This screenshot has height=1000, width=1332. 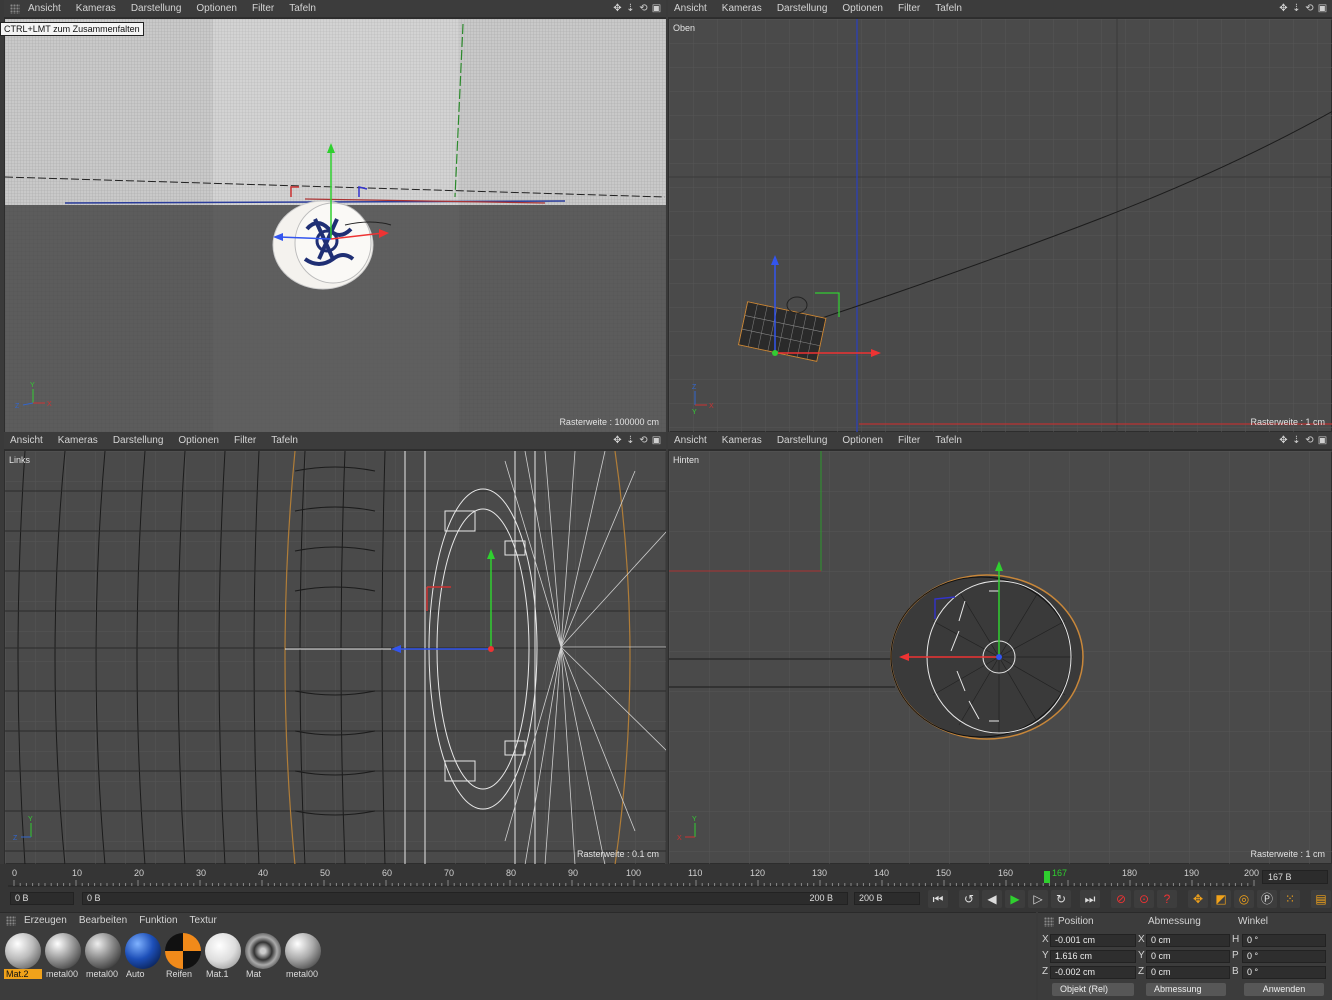 What do you see at coordinates (1038, 899) in the screenshot?
I see `step-forward-icon: ▷` at bounding box center [1038, 899].